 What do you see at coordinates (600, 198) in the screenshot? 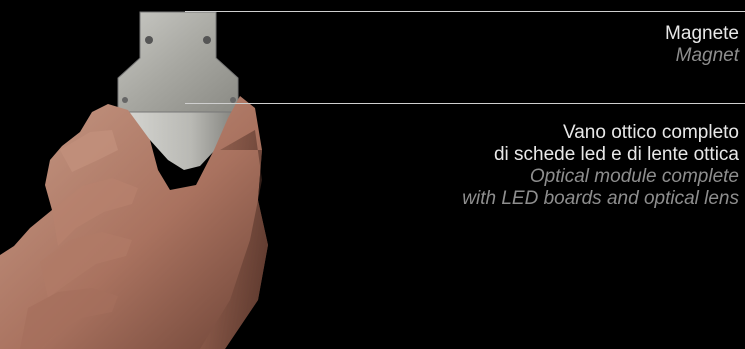
I see `optical-label-en-line2: with LED boards and optical lens` at bounding box center [600, 198].